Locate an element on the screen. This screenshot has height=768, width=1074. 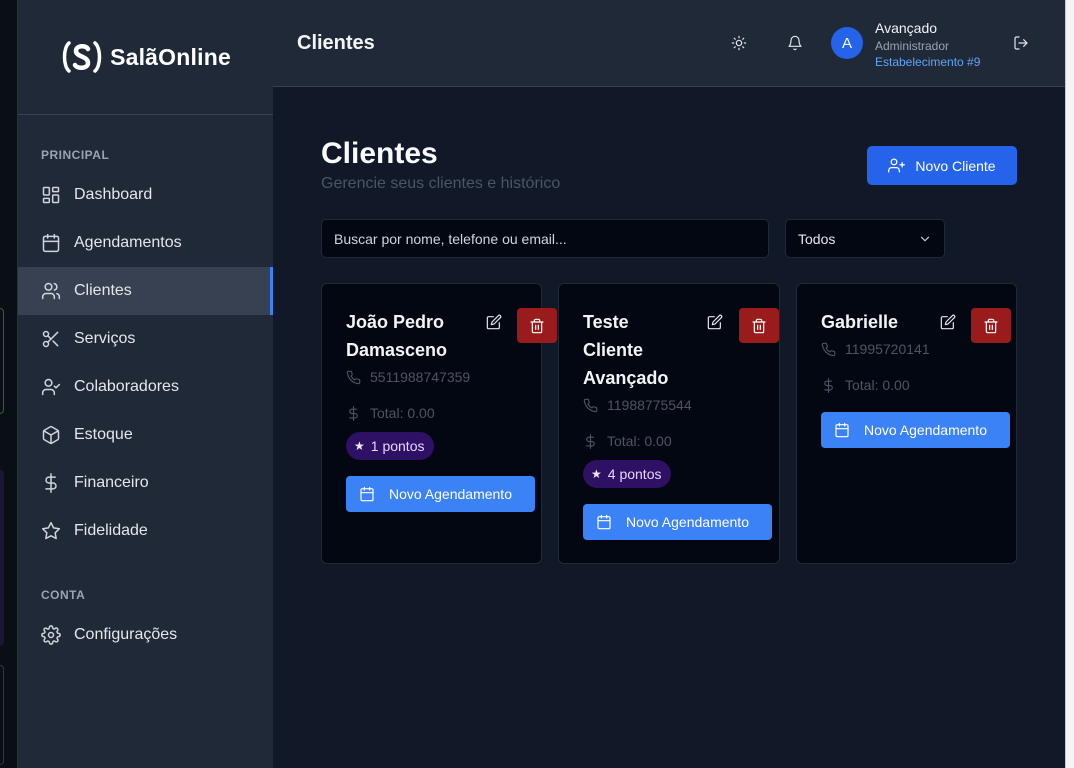
user-name: Avançado is located at coordinates (906, 28).